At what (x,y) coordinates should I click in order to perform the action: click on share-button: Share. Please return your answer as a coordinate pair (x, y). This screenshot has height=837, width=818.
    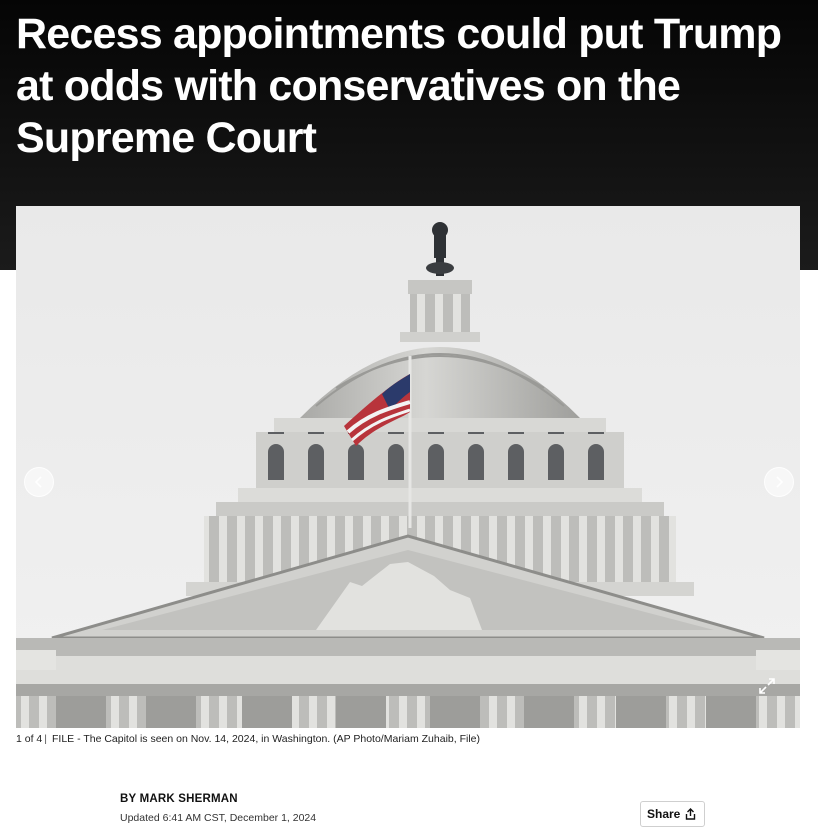
    Looking at the image, I should click on (673, 814).